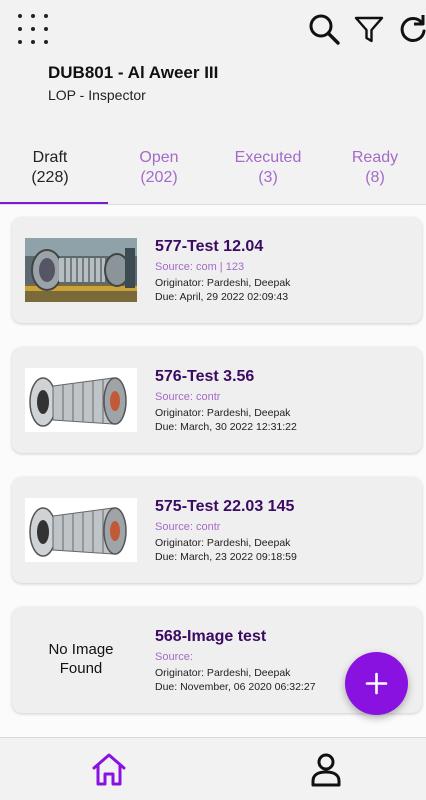 Image resolution: width=426 pixels, height=800 pixels. Describe the element at coordinates (225, 506) in the screenshot. I see `card-title: 575-Test 22.03 145` at that location.